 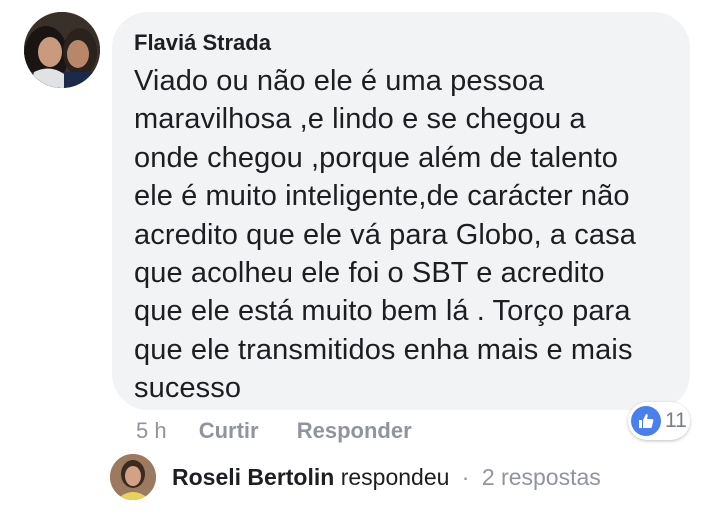 I want to click on like-link: Curtir, so click(x=229, y=431).